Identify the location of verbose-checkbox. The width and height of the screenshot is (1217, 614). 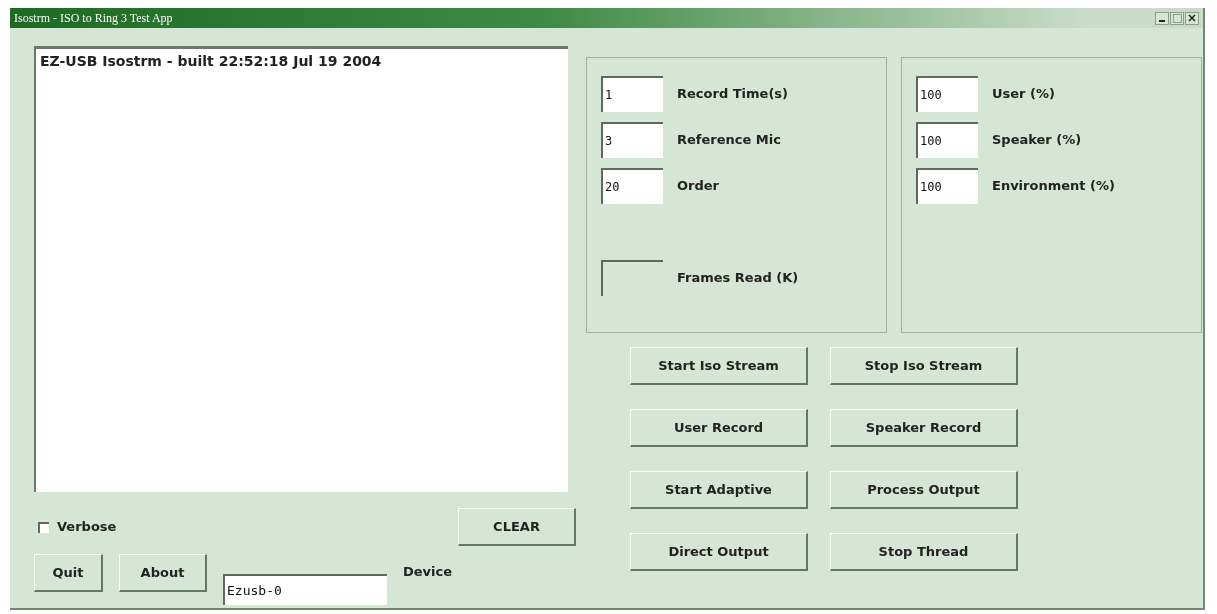
(43, 527).